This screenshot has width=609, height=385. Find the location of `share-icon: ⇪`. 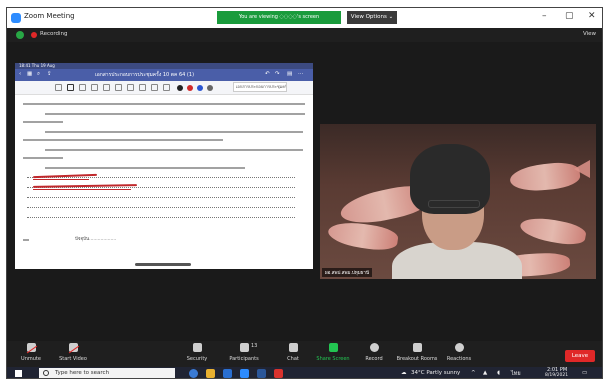

share-icon: ⇪ is located at coordinates (49, 74).